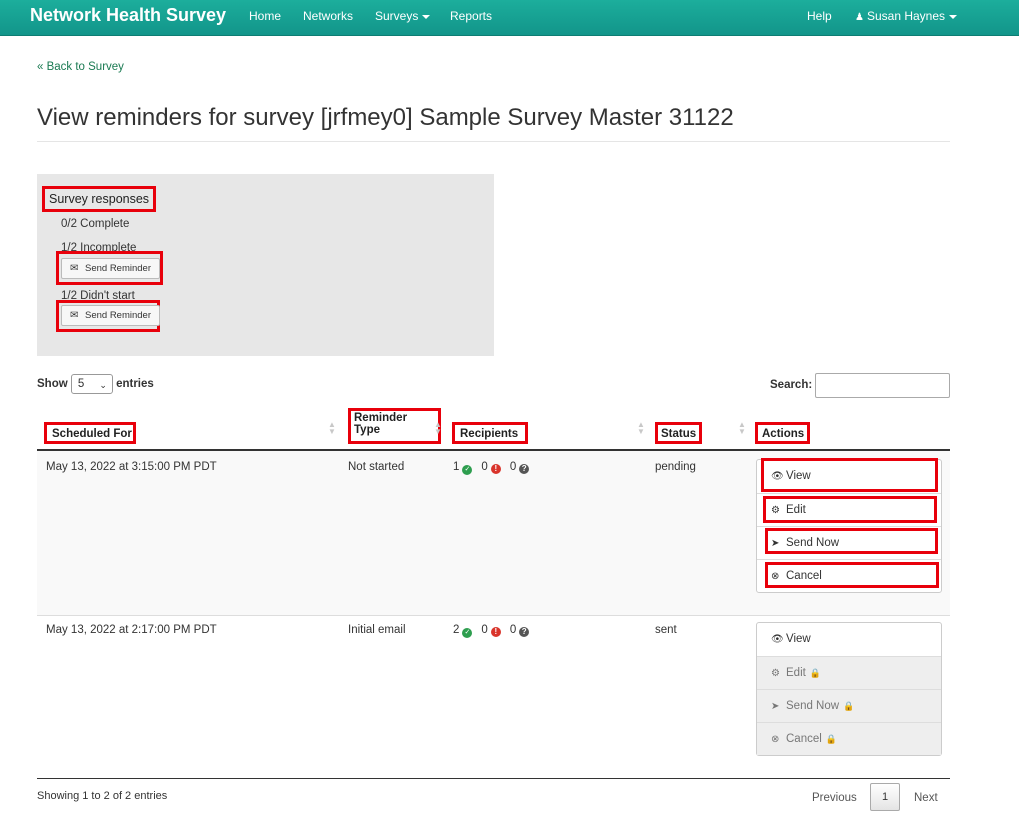 This screenshot has width=1019, height=827. I want to click on survey-responses-heading: Survey responses, so click(99, 199).